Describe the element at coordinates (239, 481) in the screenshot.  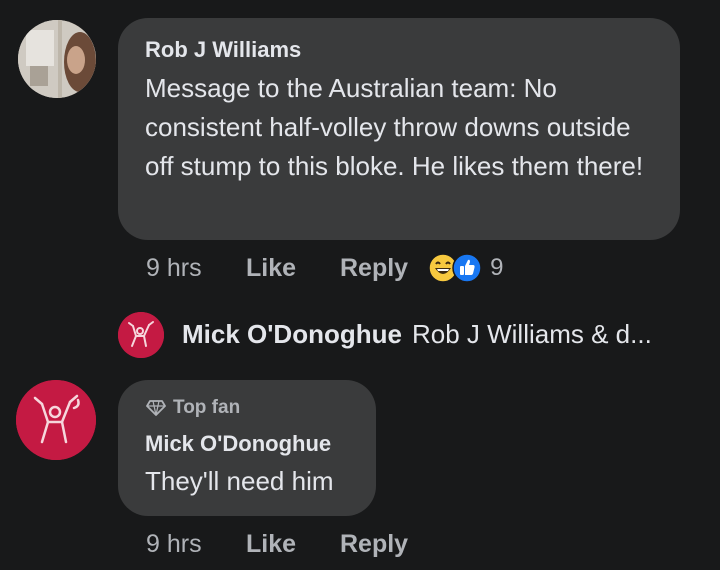
I see `comment-text: They'll need him` at that location.